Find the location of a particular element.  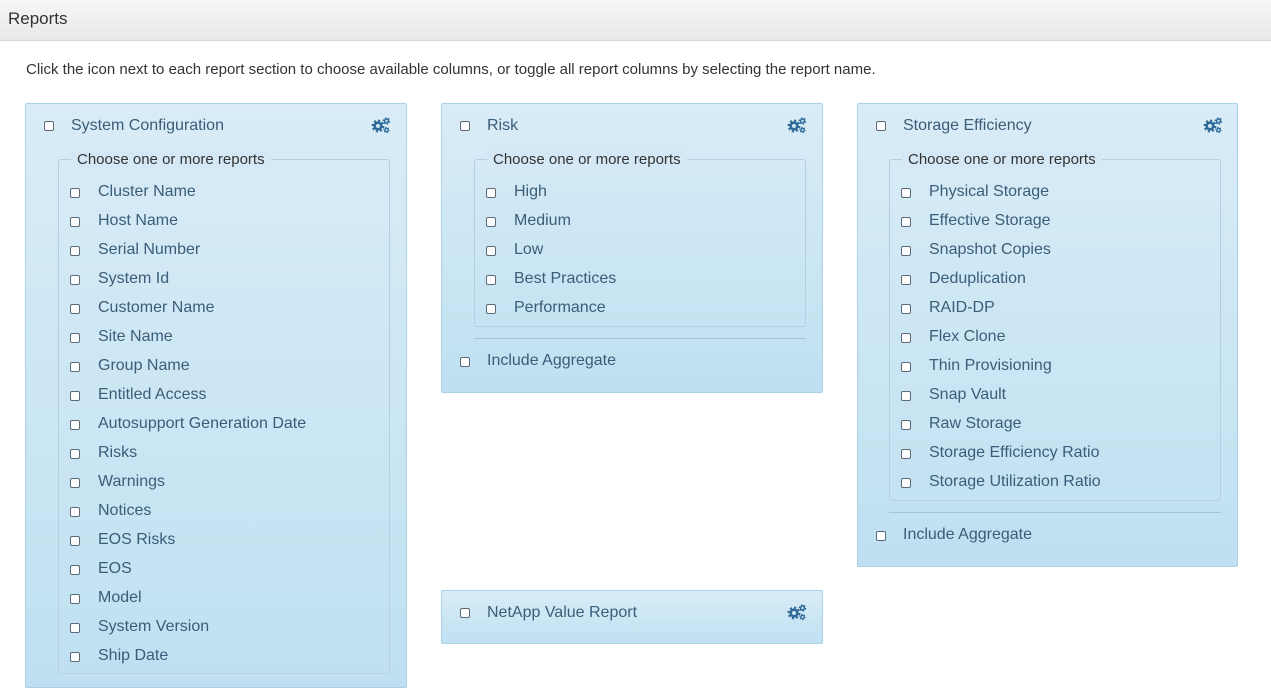

report-option-label: Cluster Name is located at coordinates (147, 192).